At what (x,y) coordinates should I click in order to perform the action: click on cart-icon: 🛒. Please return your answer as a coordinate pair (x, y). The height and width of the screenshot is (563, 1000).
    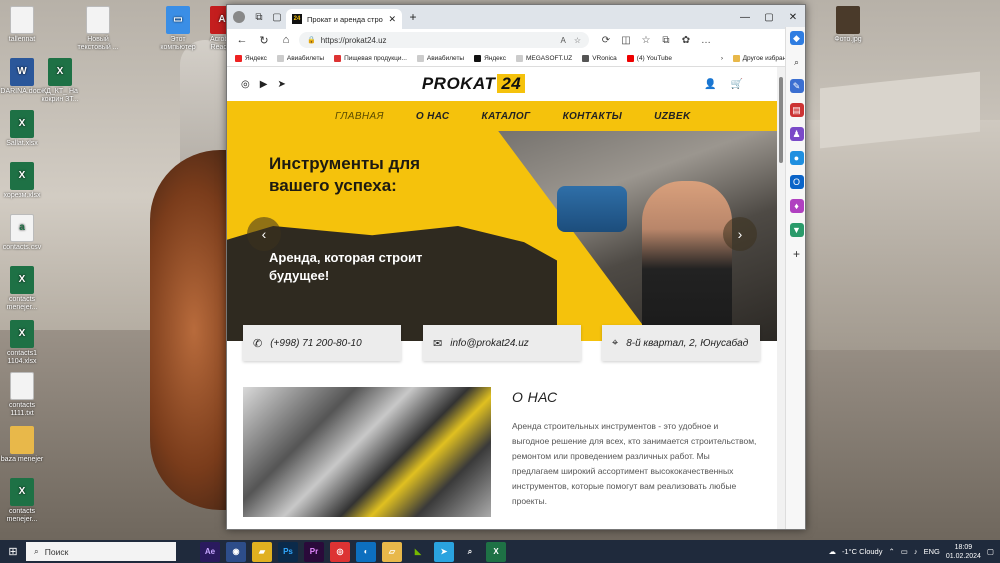
    Looking at the image, I should click on (737, 84).